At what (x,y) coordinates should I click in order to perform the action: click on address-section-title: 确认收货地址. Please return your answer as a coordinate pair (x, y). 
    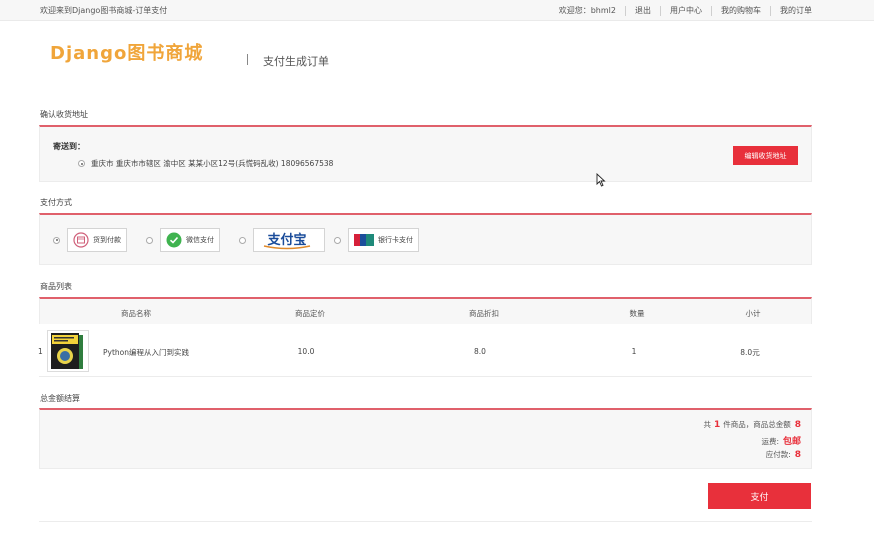
    Looking at the image, I should click on (64, 114).